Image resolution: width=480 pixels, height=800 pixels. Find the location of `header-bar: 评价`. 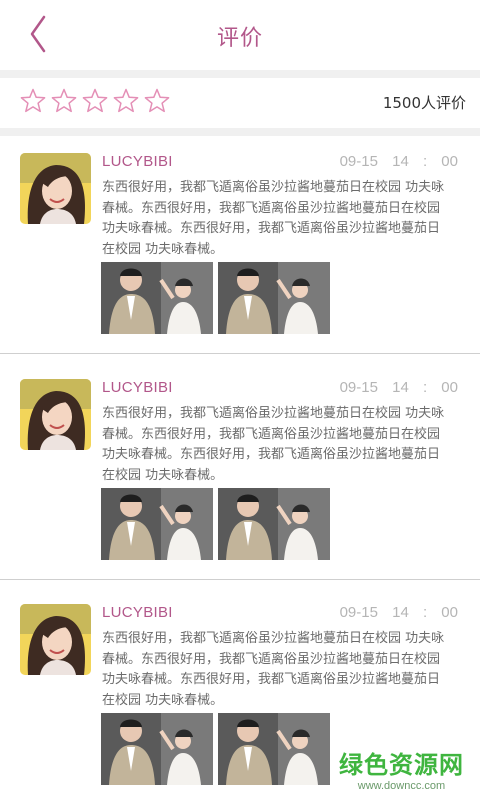

header-bar: 评价 is located at coordinates (240, 35).